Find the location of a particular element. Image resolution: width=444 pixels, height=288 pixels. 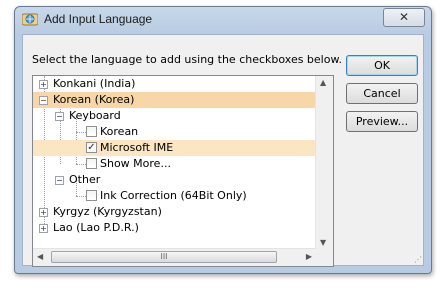

cancel-button: Cancel is located at coordinates (382, 93).